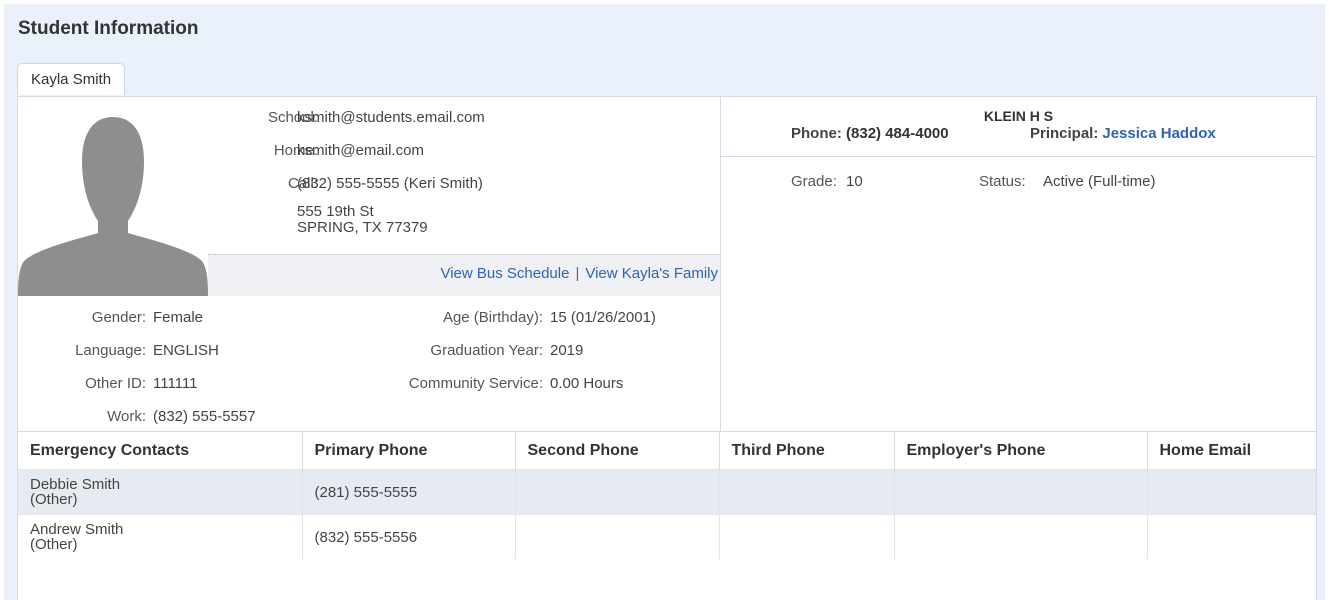 This screenshot has height=600, width=1329. What do you see at coordinates (113, 202) in the screenshot?
I see `person-silhouette-icon` at bounding box center [113, 202].